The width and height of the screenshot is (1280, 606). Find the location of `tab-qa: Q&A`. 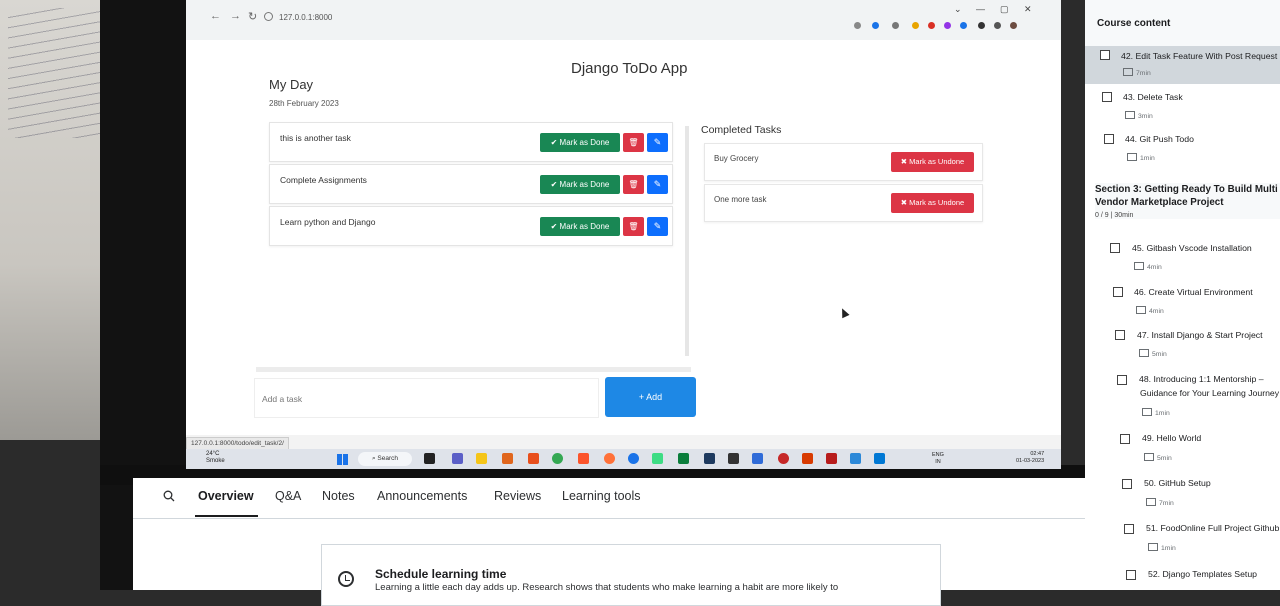

tab-qa: Q&A is located at coordinates (288, 496).